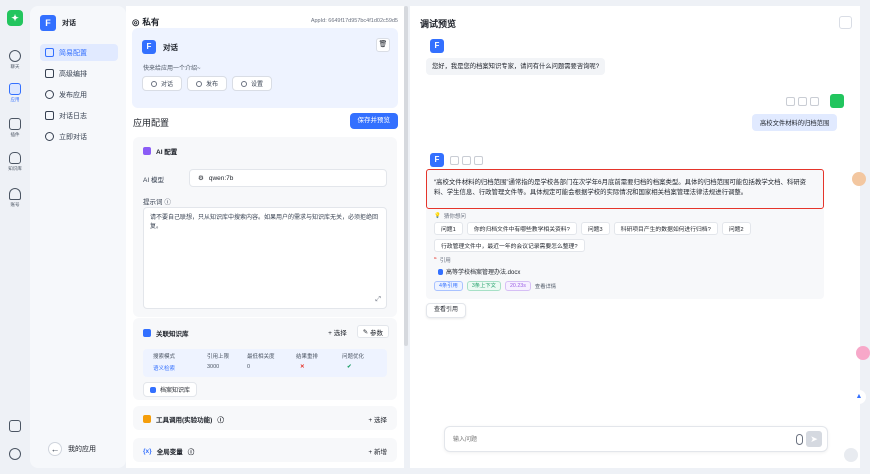 Image resolution: width=870 pixels, height=474 pixels. Describe the element at coordinates (147, 451) in the screenshot. I see `variable-icon: {x}` at that location.